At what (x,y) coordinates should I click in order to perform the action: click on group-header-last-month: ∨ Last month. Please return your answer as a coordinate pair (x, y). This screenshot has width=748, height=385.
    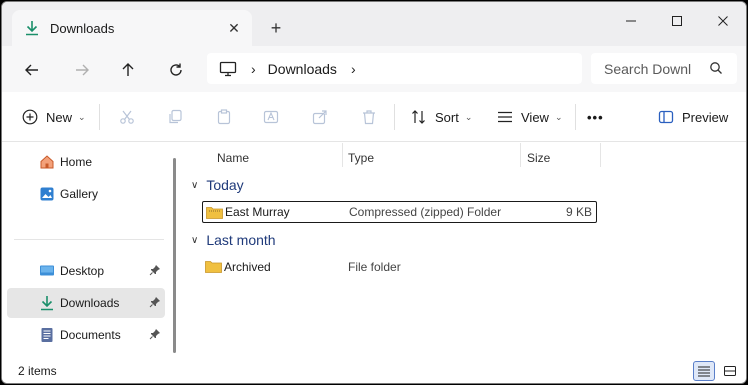
    Looking at the image, I should click on (233, 240).